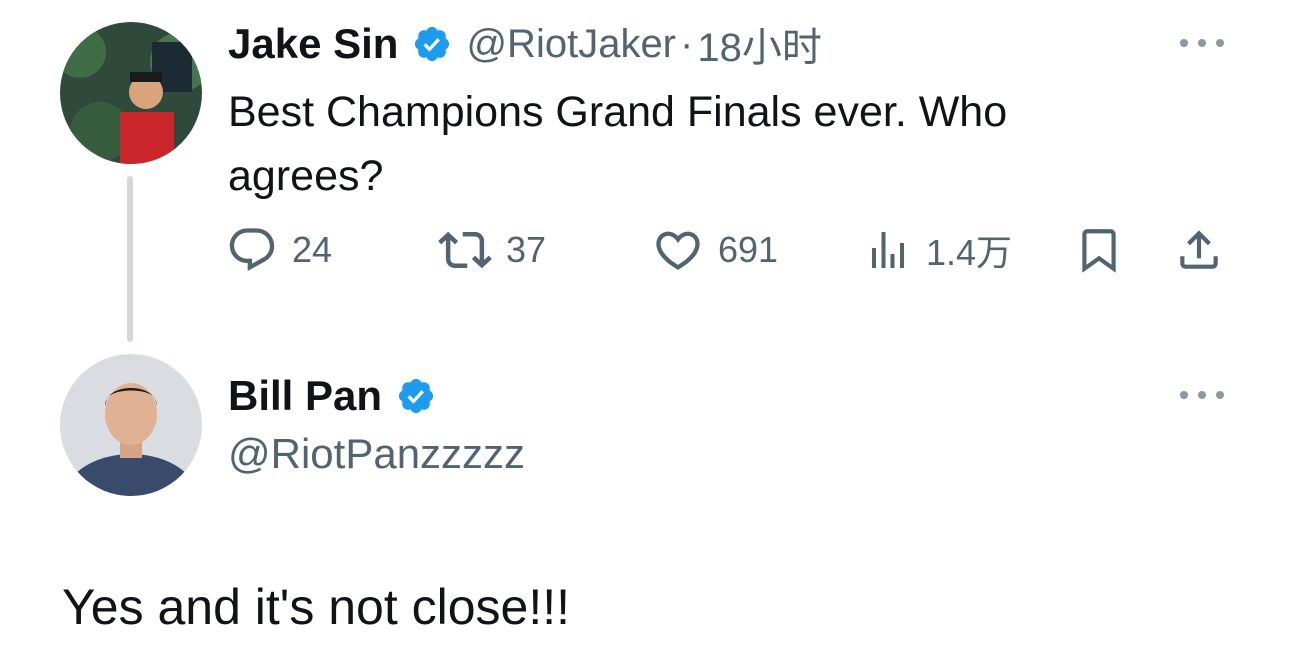 The image size is (1296, 651). I want to click on avatar-jake-sin, so click(131, 93).